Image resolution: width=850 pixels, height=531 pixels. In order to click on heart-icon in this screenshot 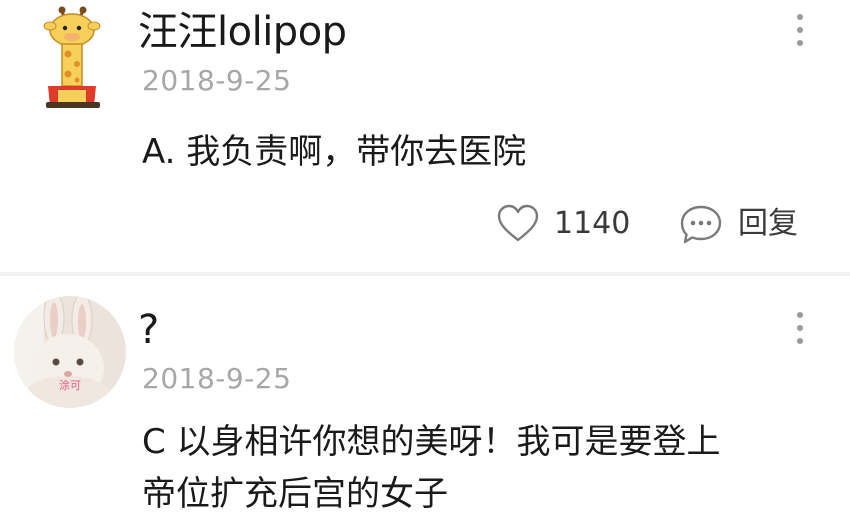, I will do `click(518, 223)`.